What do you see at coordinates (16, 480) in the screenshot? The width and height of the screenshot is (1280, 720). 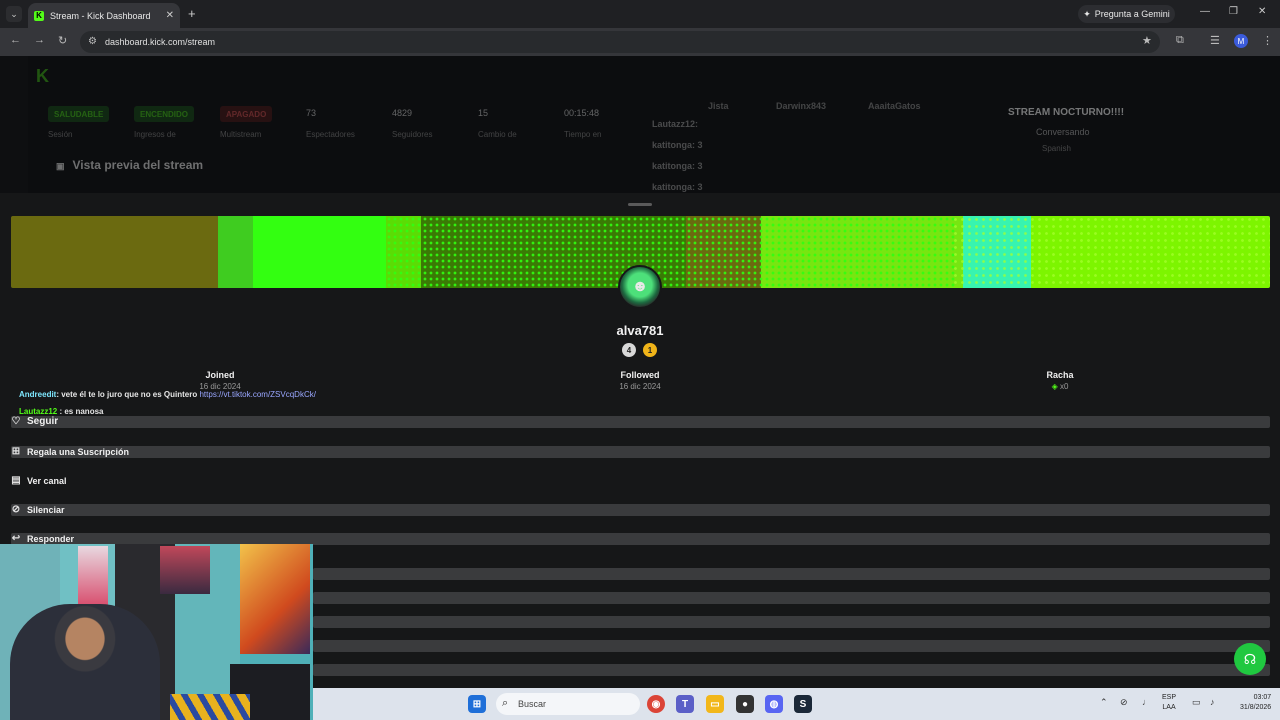 I see `channel-icon: ▤` at bounding box center [16, 480].